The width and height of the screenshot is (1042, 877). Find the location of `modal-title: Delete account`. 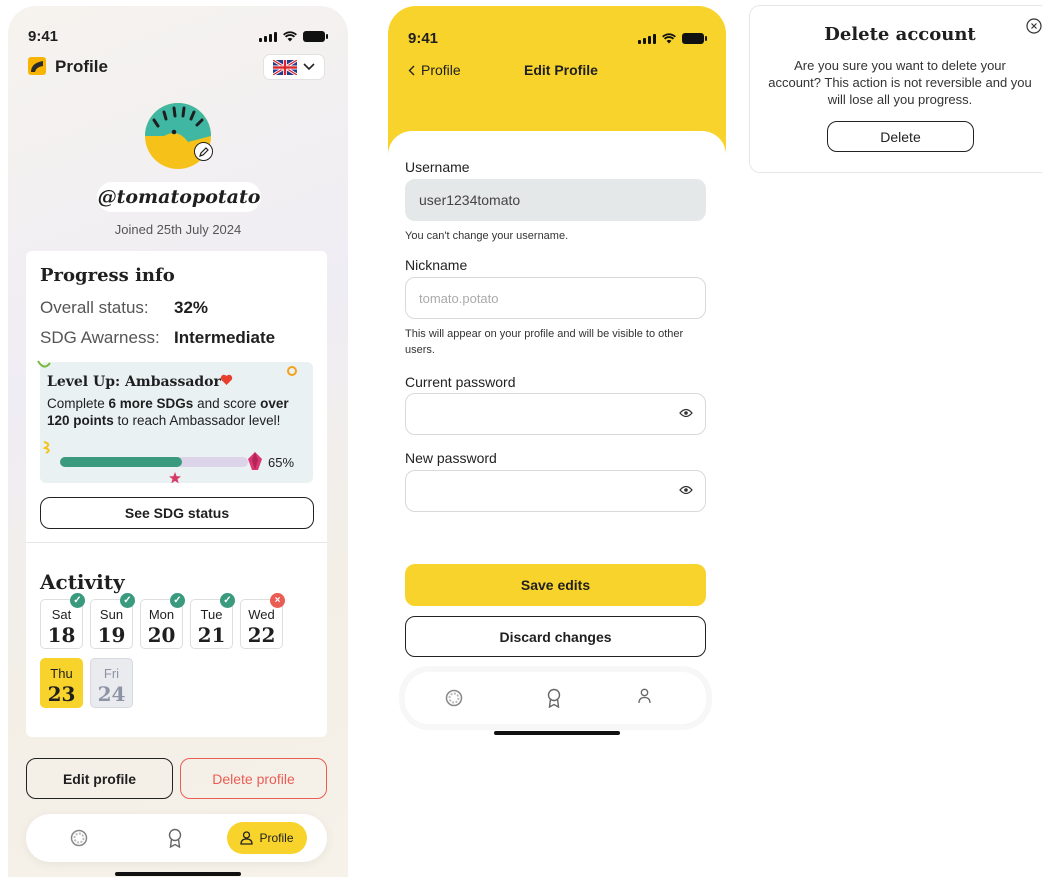

modal-title: Delete account is located at coordinates (900, 34).